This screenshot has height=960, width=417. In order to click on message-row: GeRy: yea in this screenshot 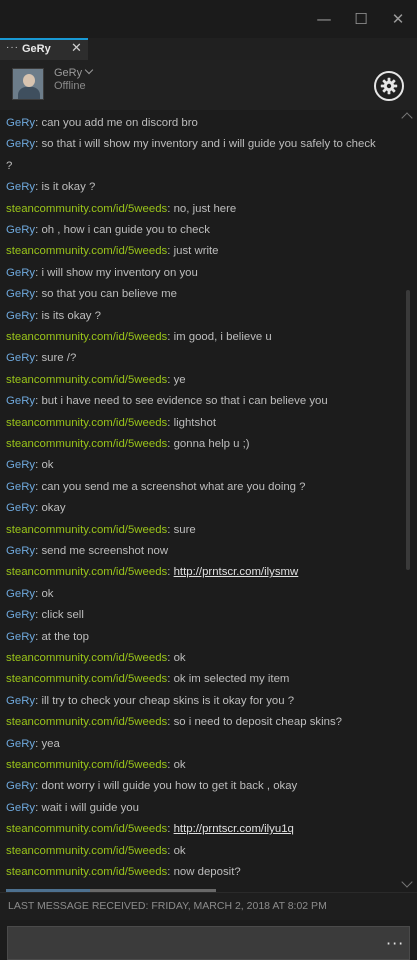, I will do `click(193, 744)`.